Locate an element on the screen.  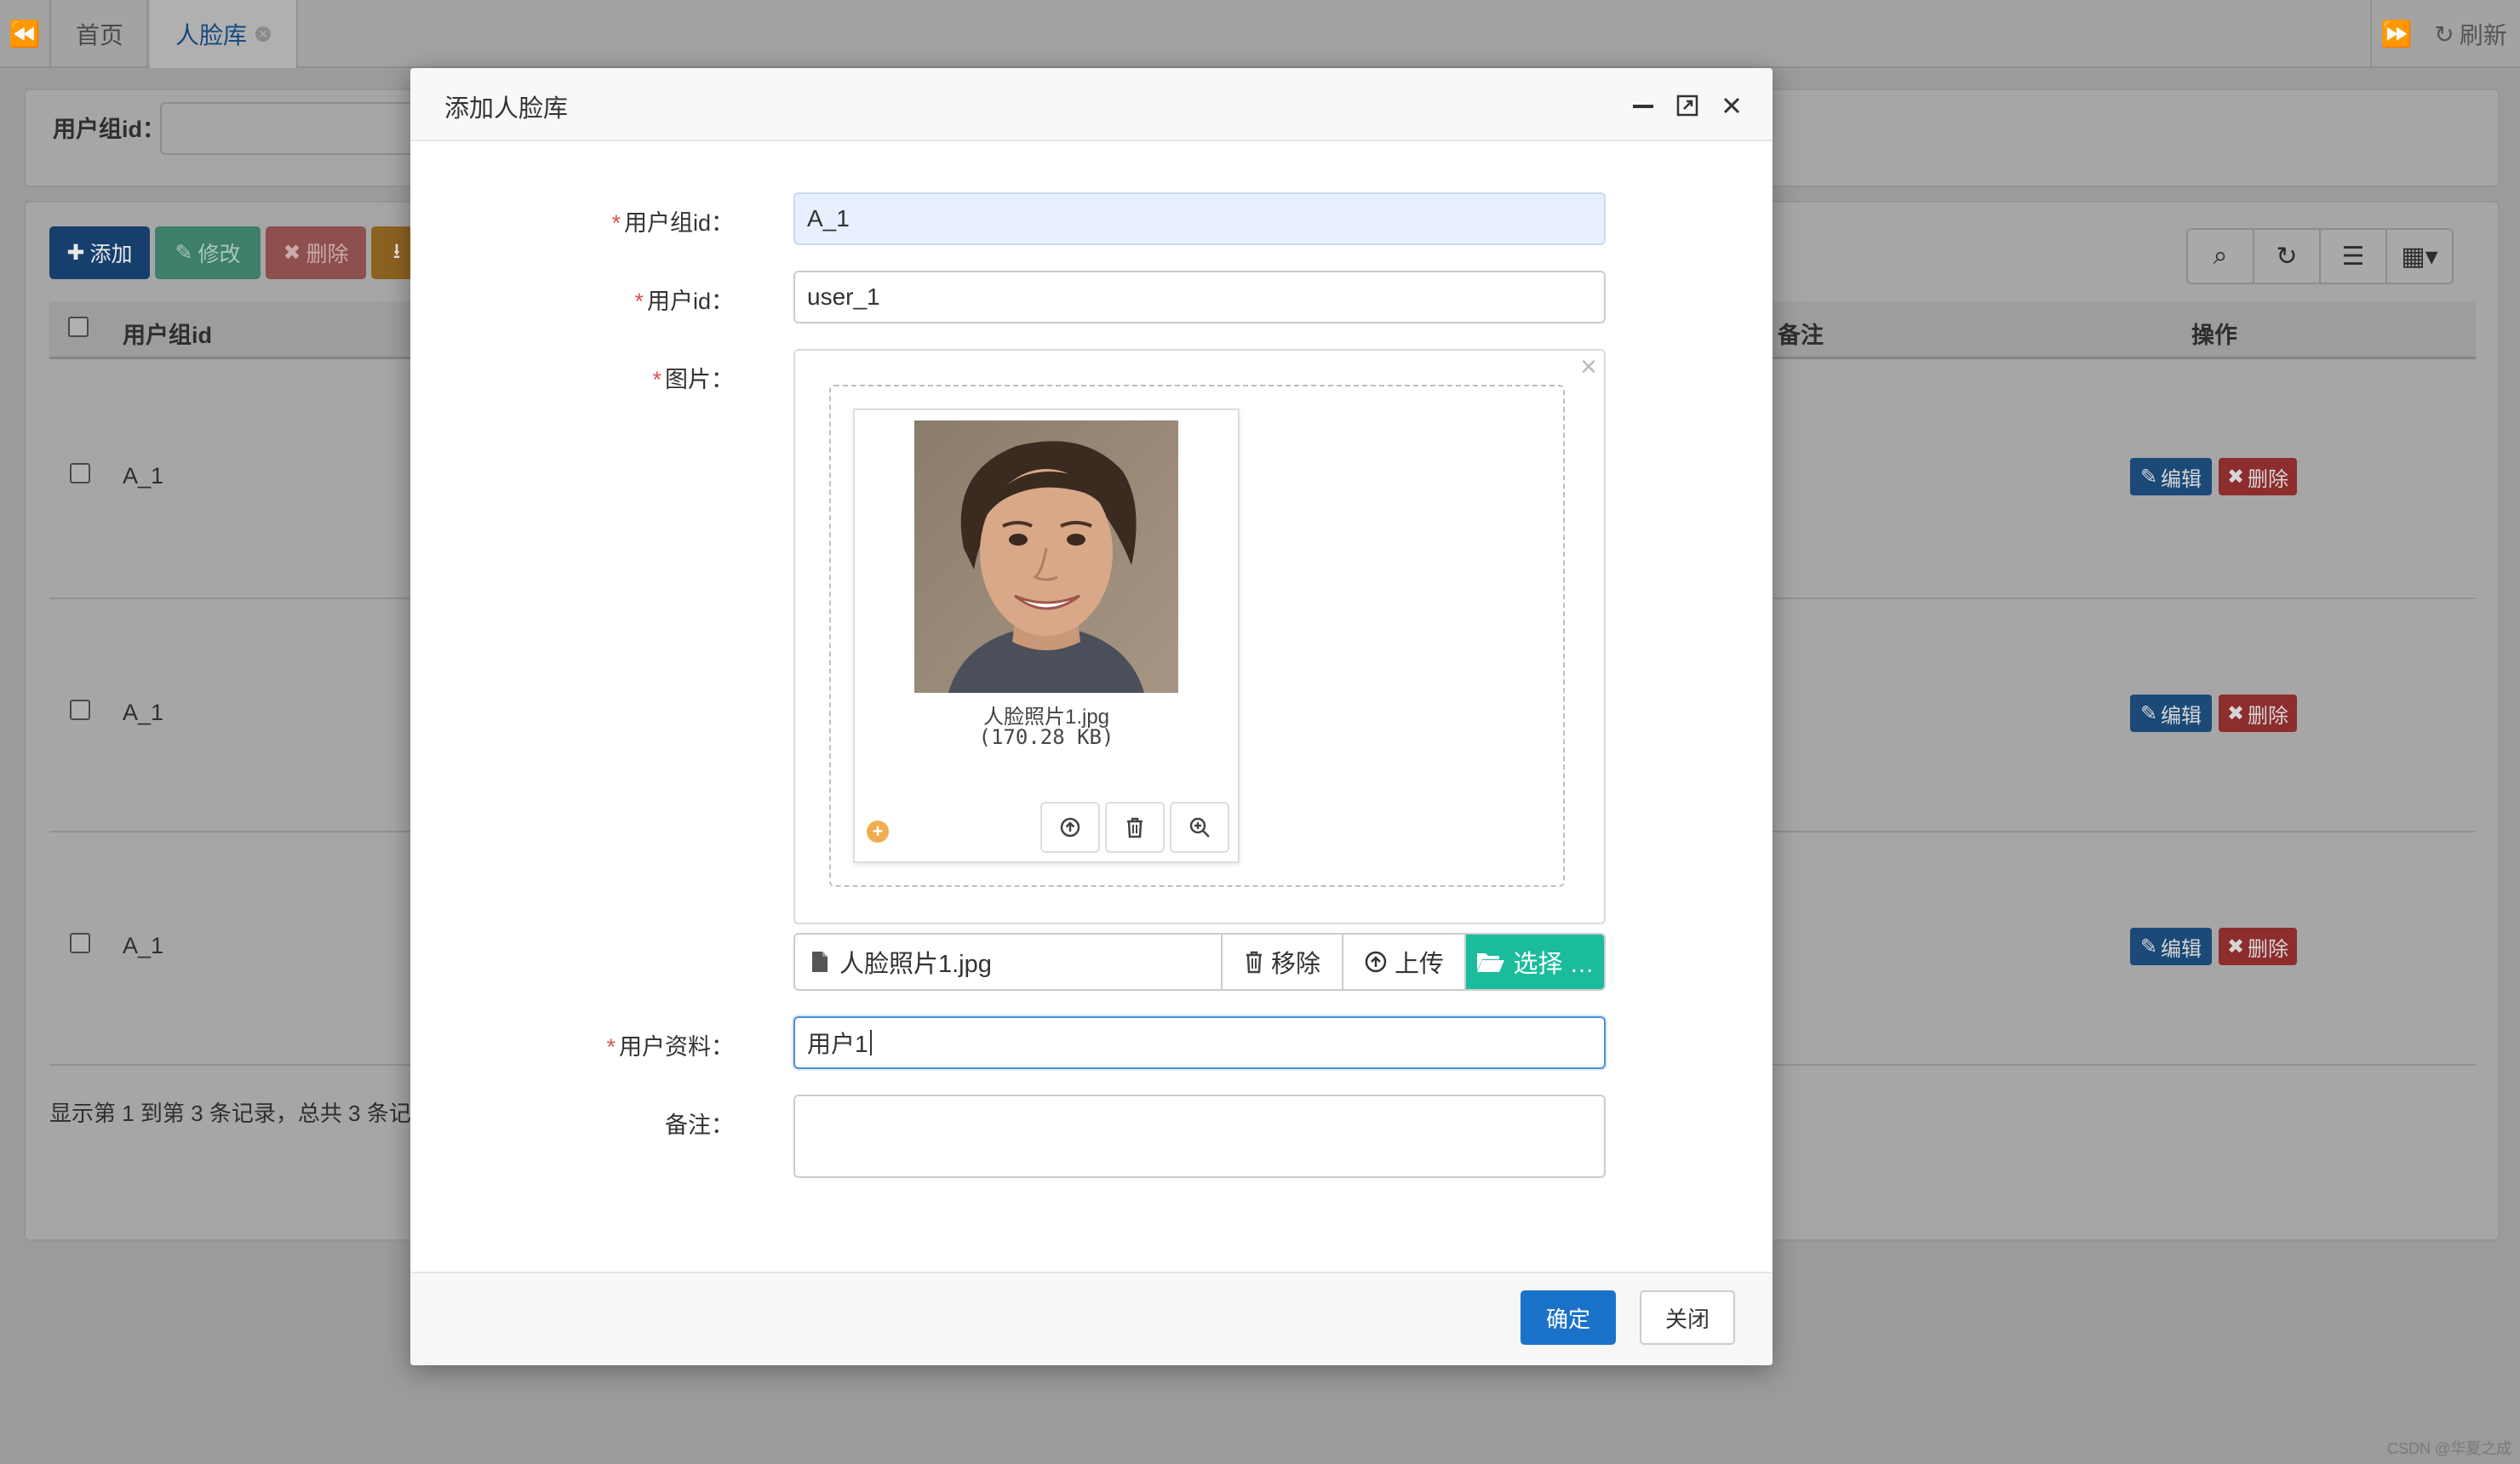
select-all-checkbox is located at coordinates (78, 327).